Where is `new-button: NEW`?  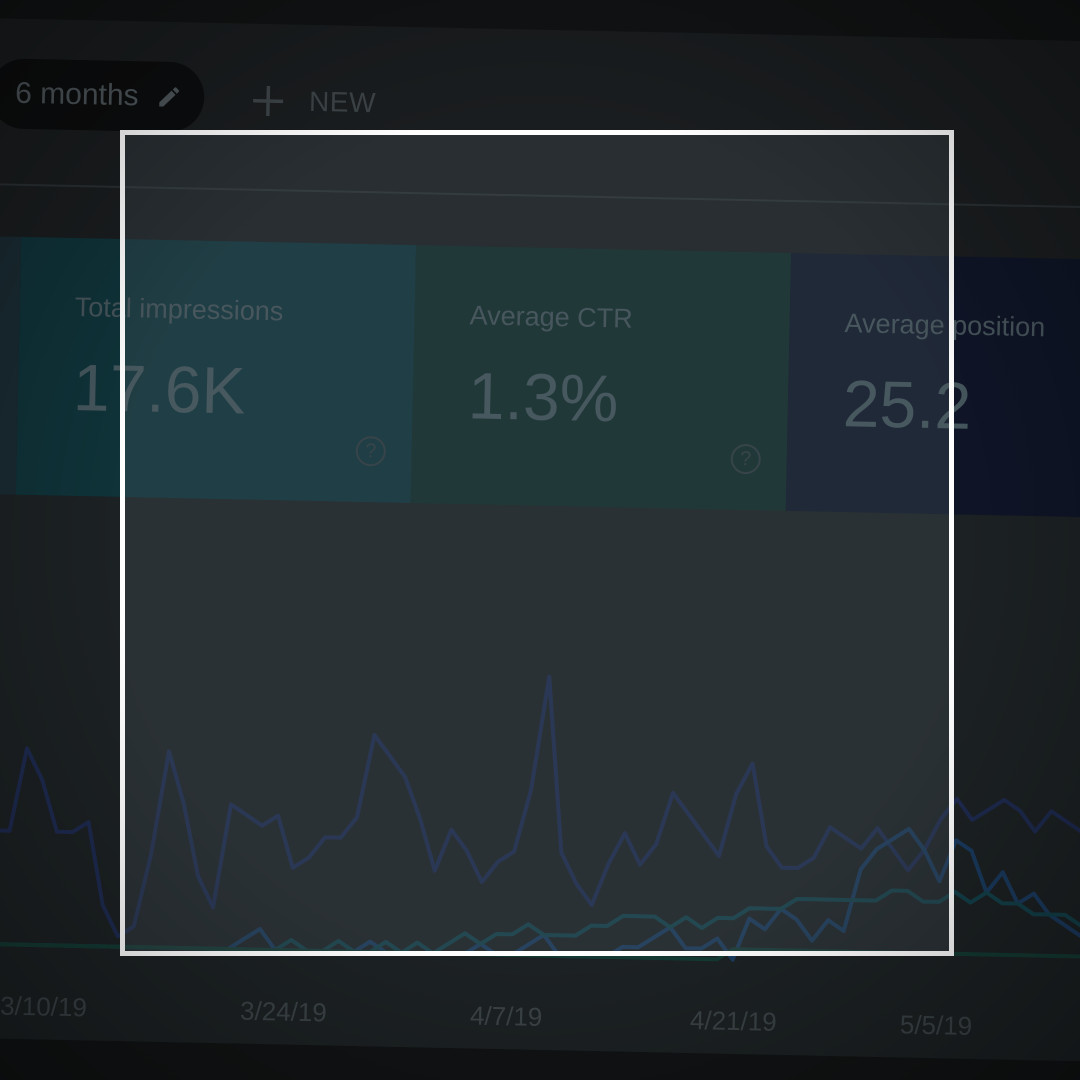
new-button: NEW is located at coordinates (314, 102).